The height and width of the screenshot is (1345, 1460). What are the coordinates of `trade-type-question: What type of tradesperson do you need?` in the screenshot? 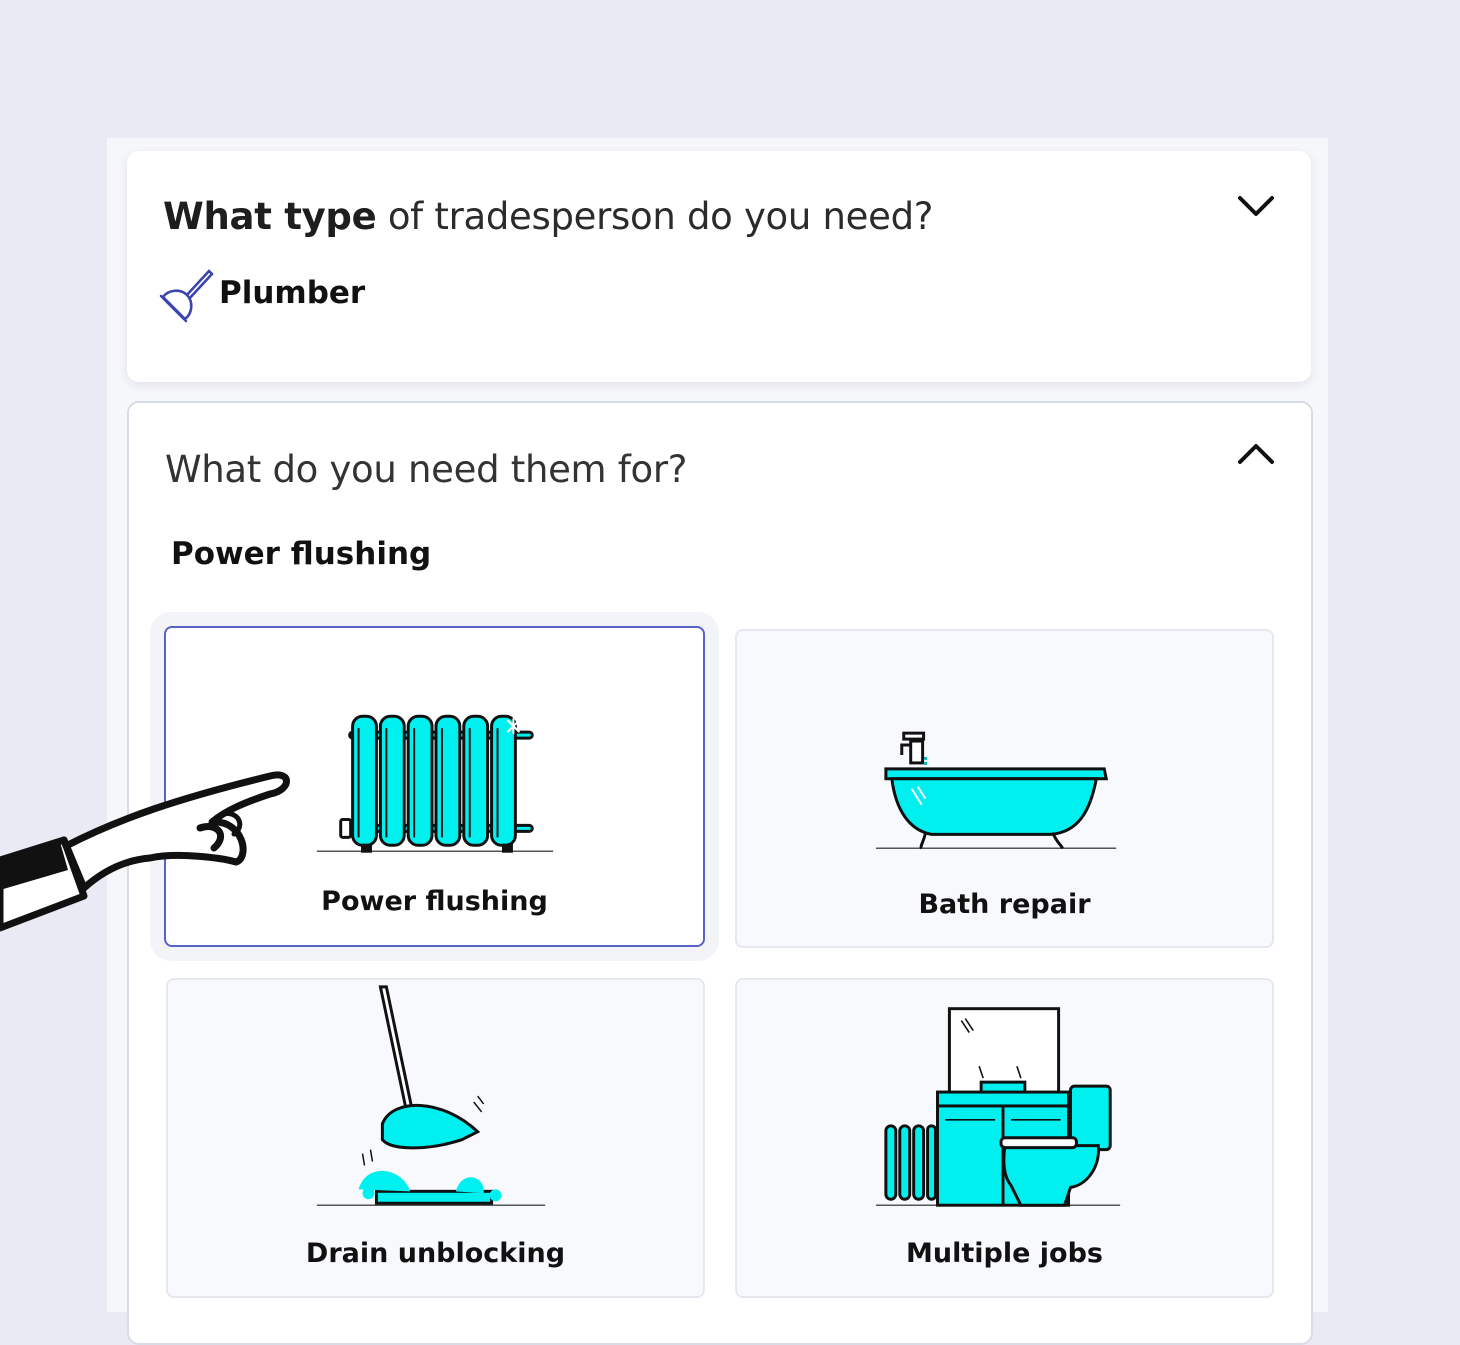 It's located at (548, 216).